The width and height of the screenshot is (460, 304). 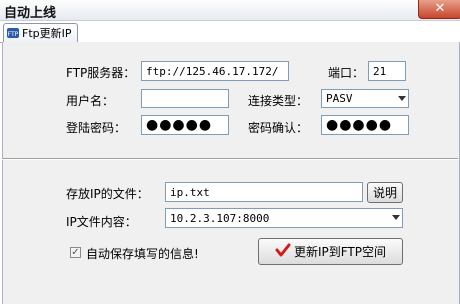 I want to click on connection-type-label: 连接类型：, so click(x=278, y=101).